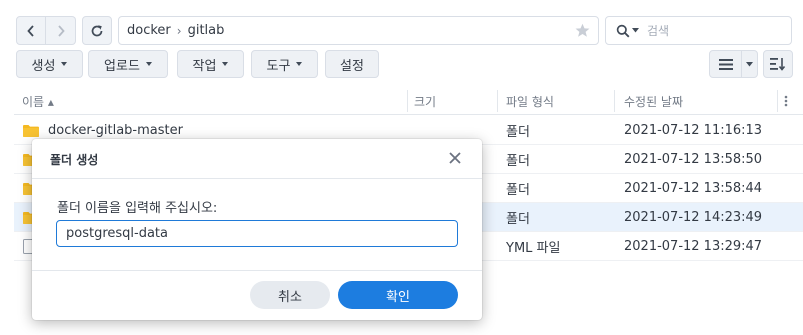  I want to click on refresh-icon, so click(97, 30).